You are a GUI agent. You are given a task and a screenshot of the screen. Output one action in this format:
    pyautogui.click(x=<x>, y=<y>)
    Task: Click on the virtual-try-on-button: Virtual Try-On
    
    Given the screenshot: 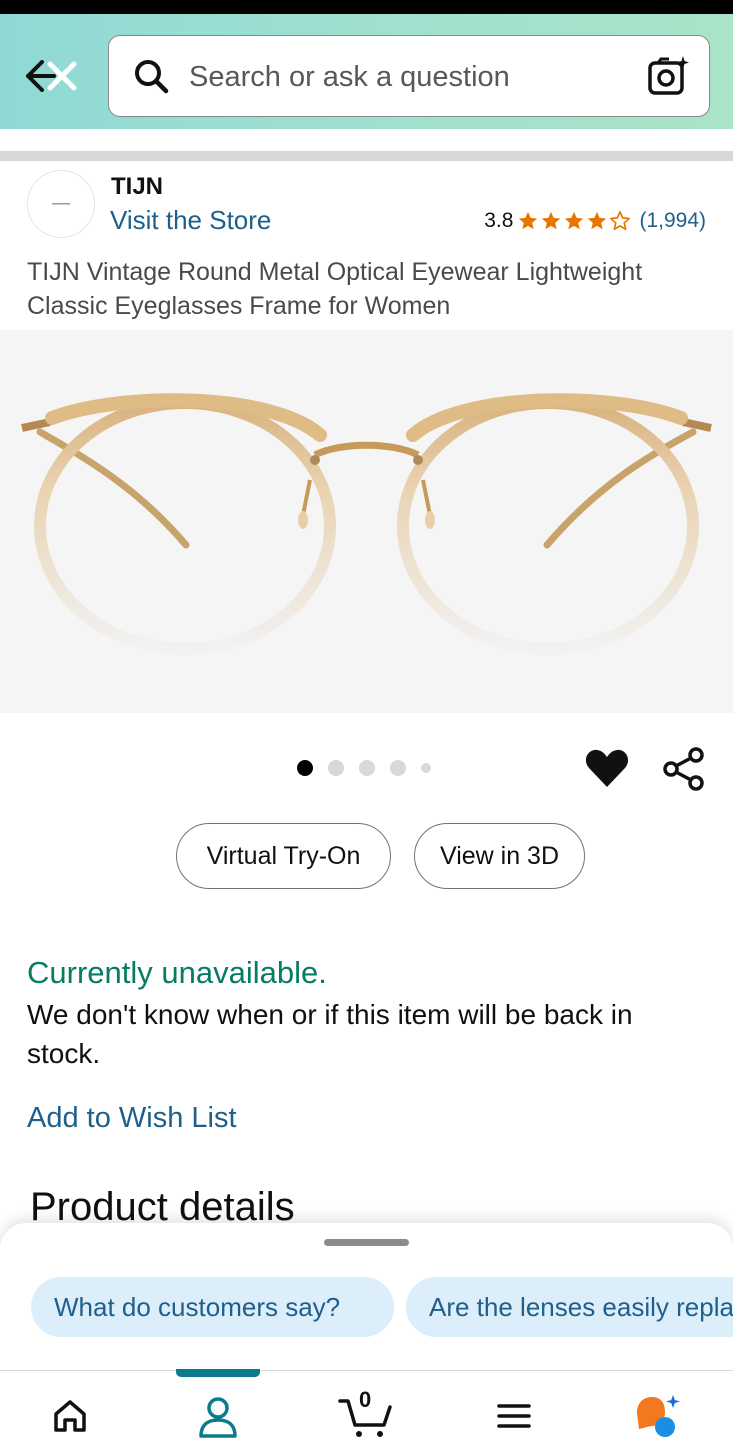 What is the action you would take?
    pyautogui.click(x=283, y=856)
    